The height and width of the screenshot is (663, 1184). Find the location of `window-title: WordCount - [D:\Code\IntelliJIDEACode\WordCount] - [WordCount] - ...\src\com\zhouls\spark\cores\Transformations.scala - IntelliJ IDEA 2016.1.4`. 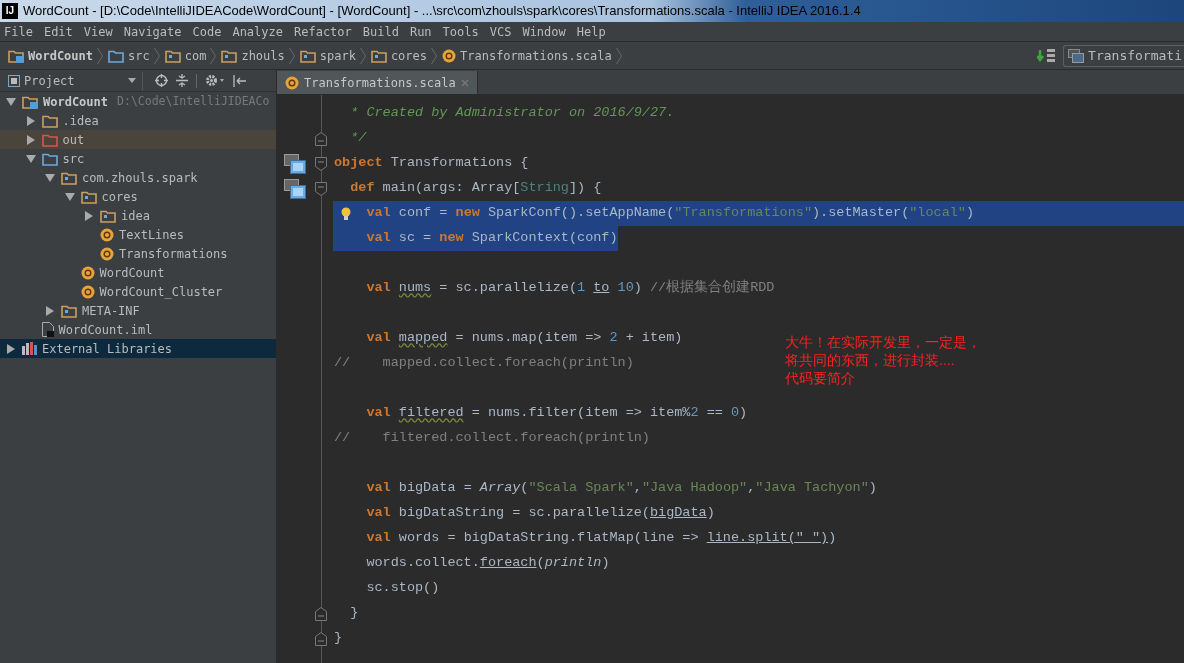

window-title: WordCount - [D:\Code\IntelliJIDEACode\WordCount] - [WordCount] - ...\src\com\zhouls\spark\cores\Transformations.scala - IntelliJ IDEA 2016.1.4 is located at coordinates (442, 11).